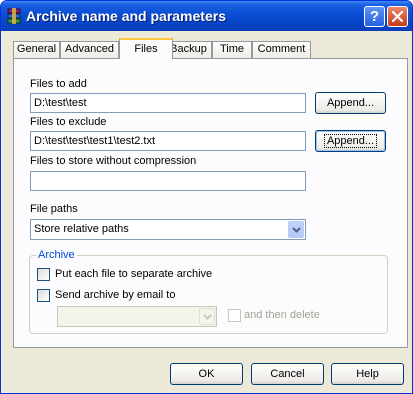 This screenshot has height=394, width=413. Describe the element at coordinates (234, 315) in the screenshot. I see `then-delete-checkbox` at that location.